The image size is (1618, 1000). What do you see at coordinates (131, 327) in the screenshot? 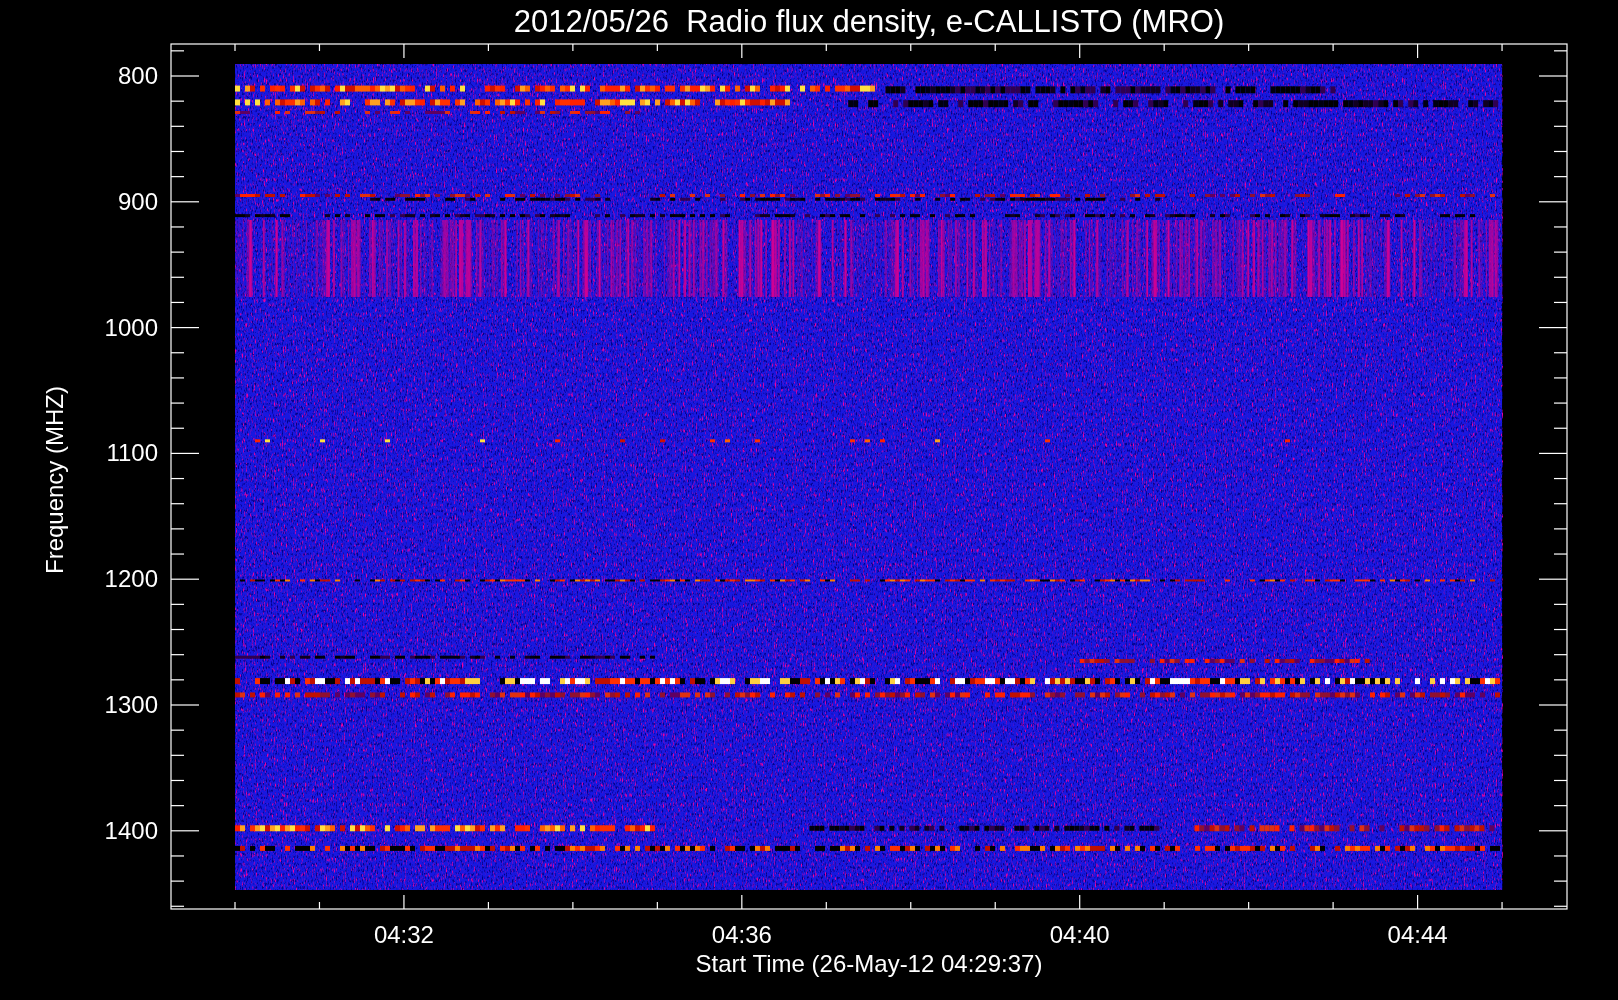
I see `y-tick-label: 1000` at bounding box center [131, 327].